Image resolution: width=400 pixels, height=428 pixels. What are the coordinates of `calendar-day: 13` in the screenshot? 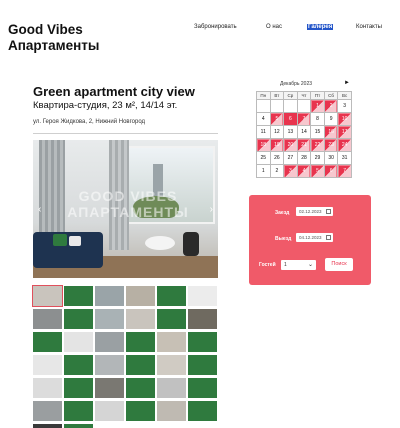 It's located at (290, 132).